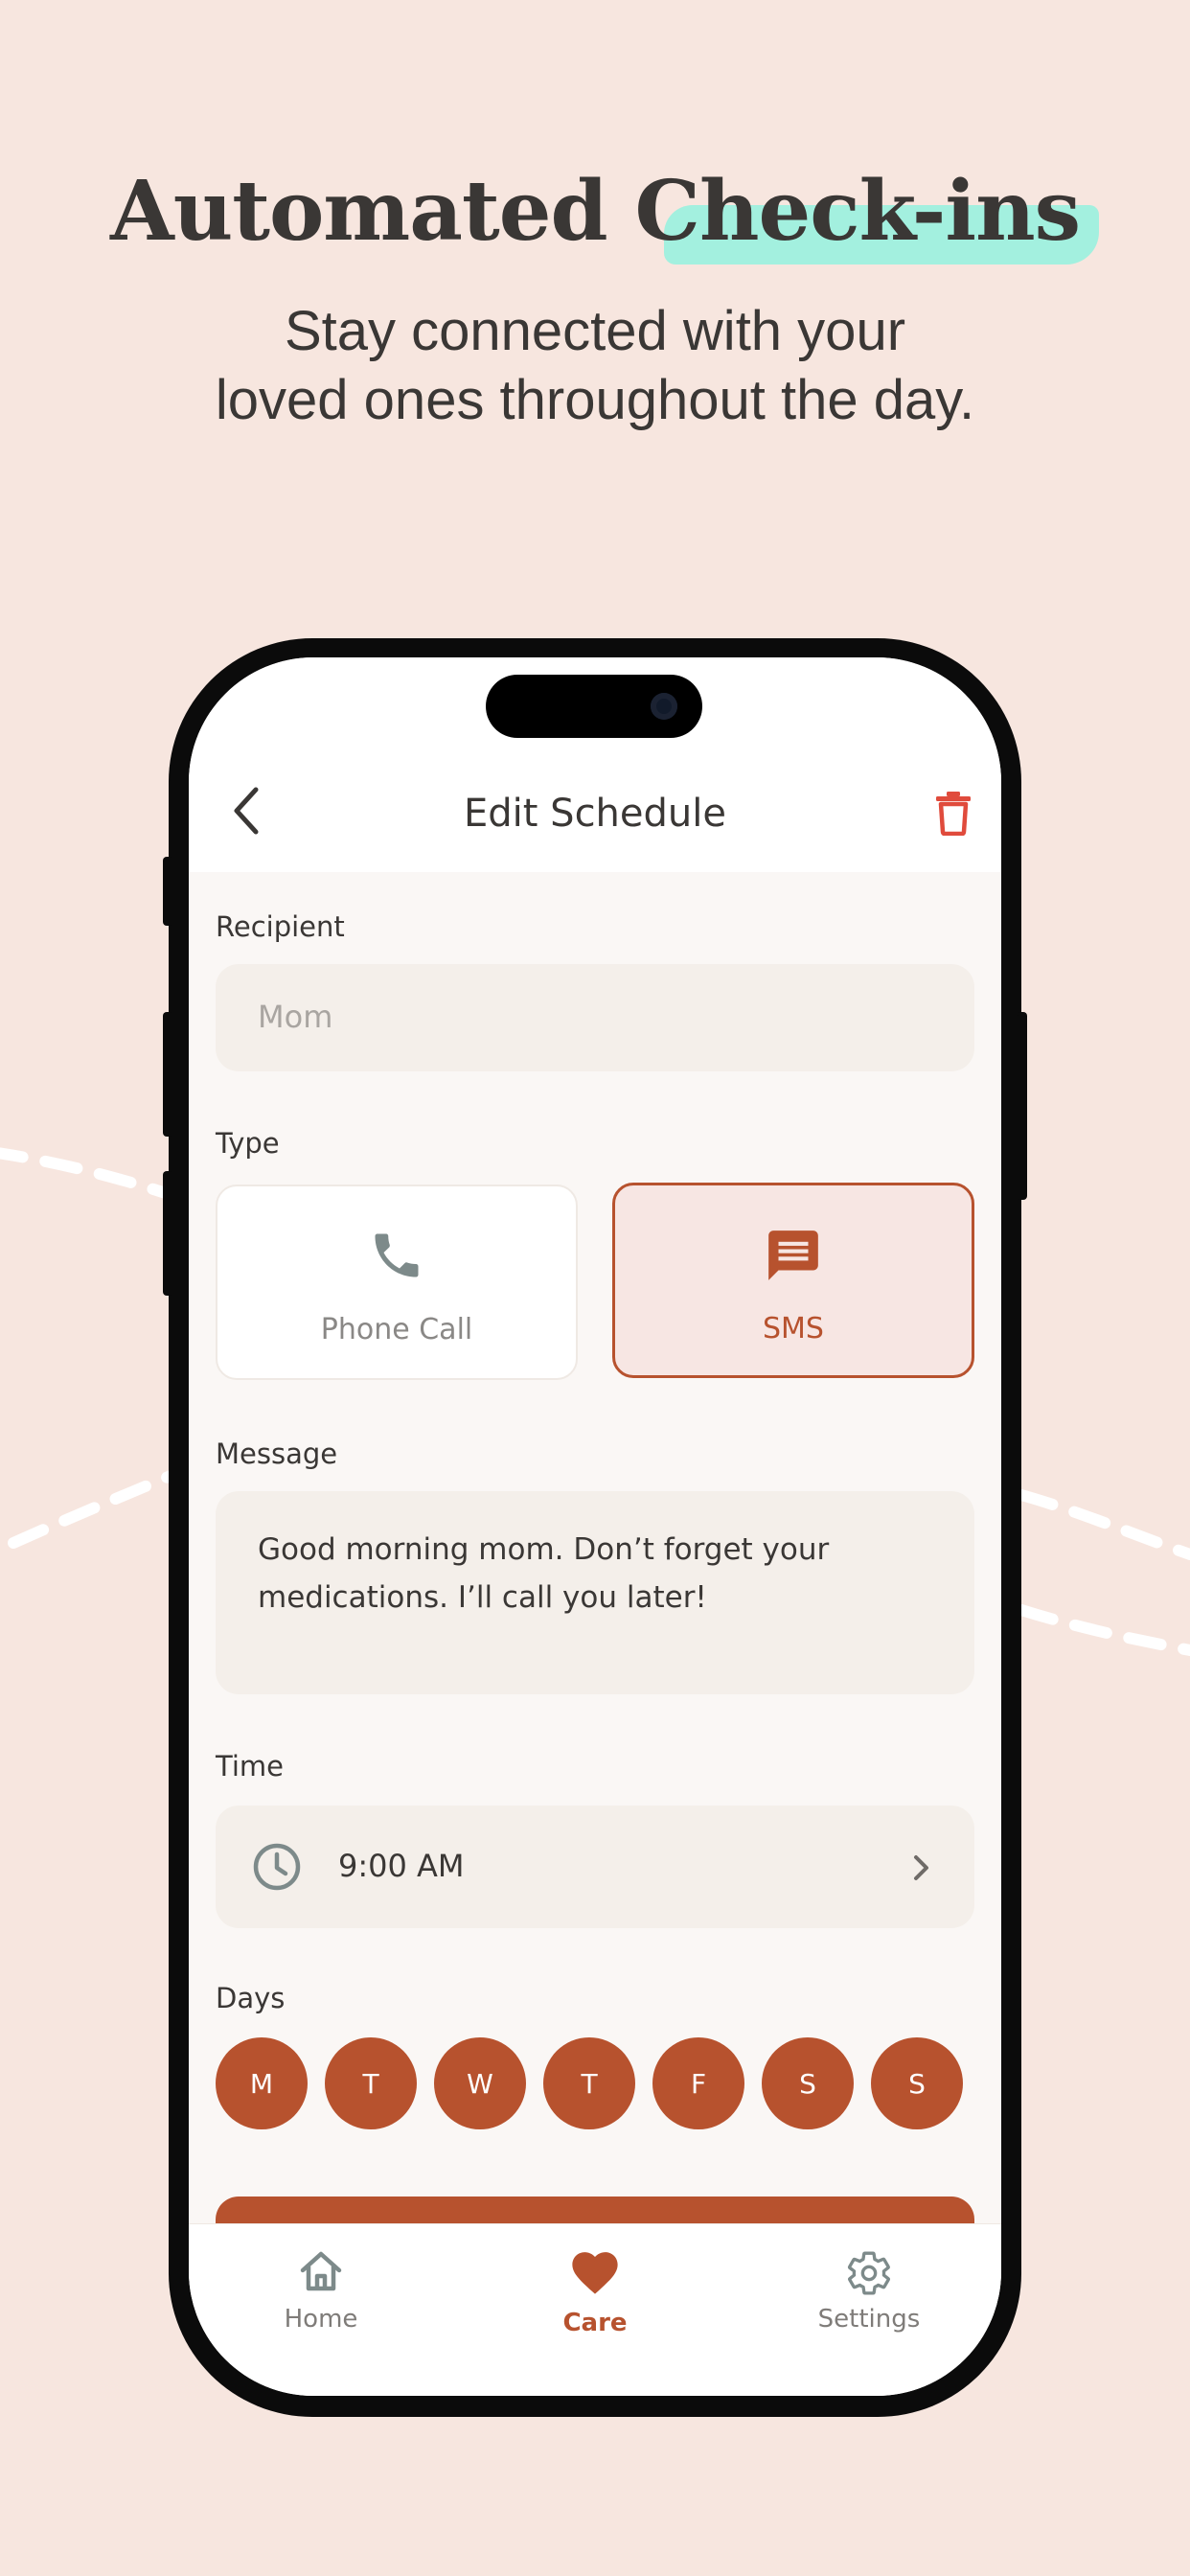 Image resolution: width=1190 pixels, height=2576 pixels. I want to click on hero-title: Automated Check-ins, so click(595, 213).